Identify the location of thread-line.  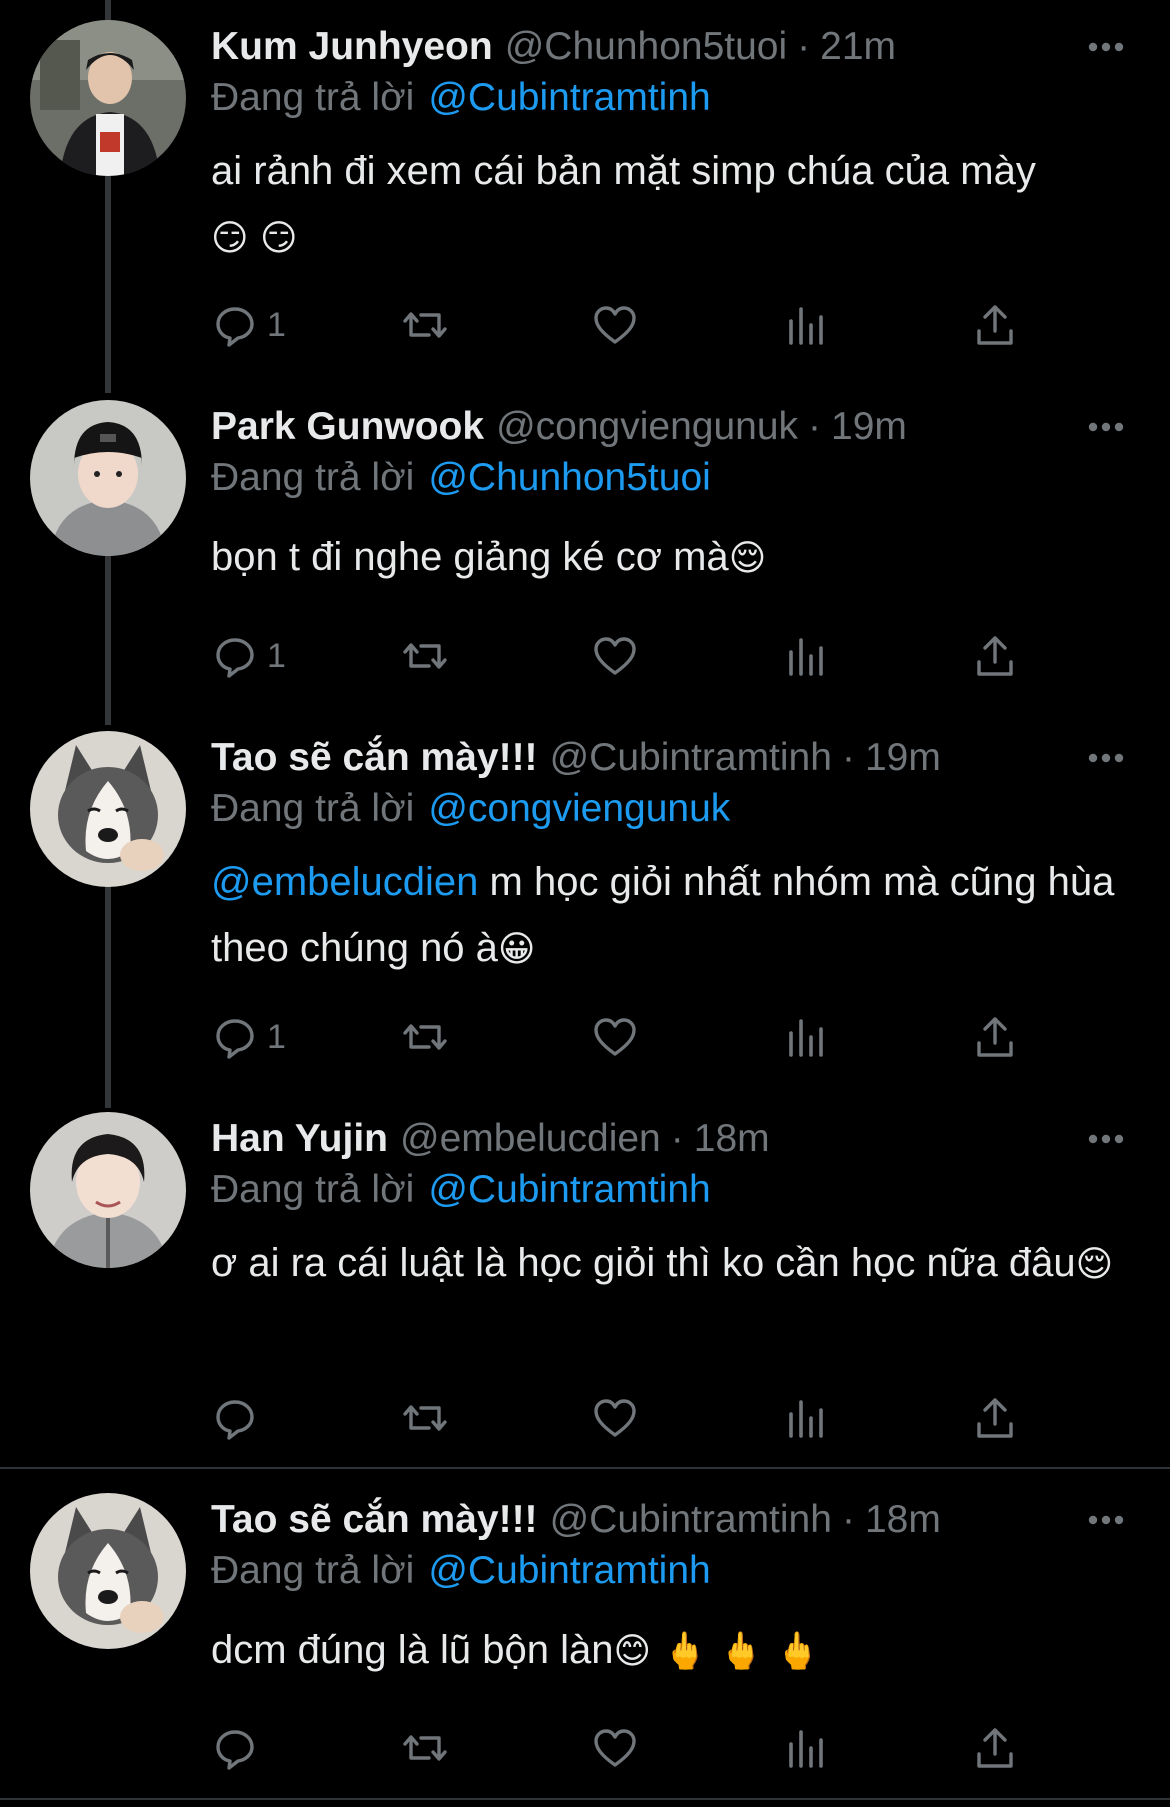
(108, 639).